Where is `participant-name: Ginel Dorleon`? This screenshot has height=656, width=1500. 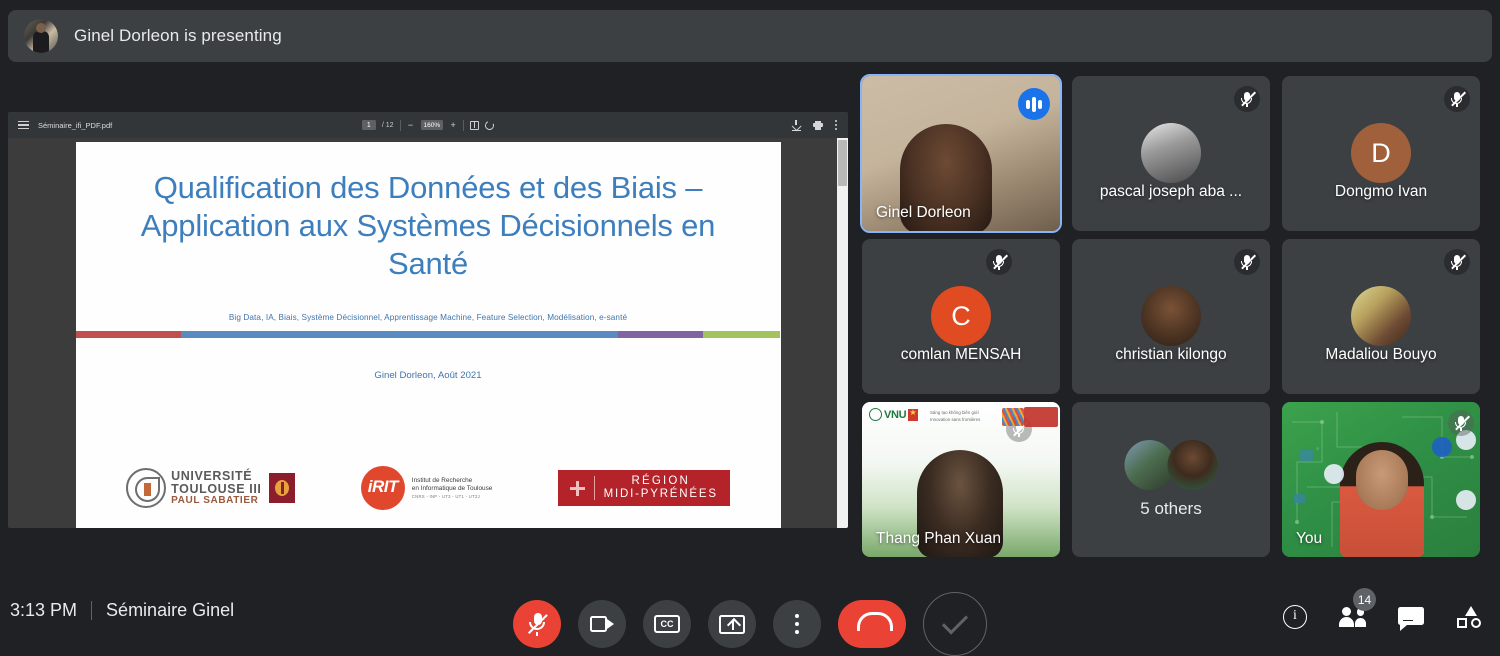 participant-name: Ginel Dorleon is located at coordinates (923, 212).